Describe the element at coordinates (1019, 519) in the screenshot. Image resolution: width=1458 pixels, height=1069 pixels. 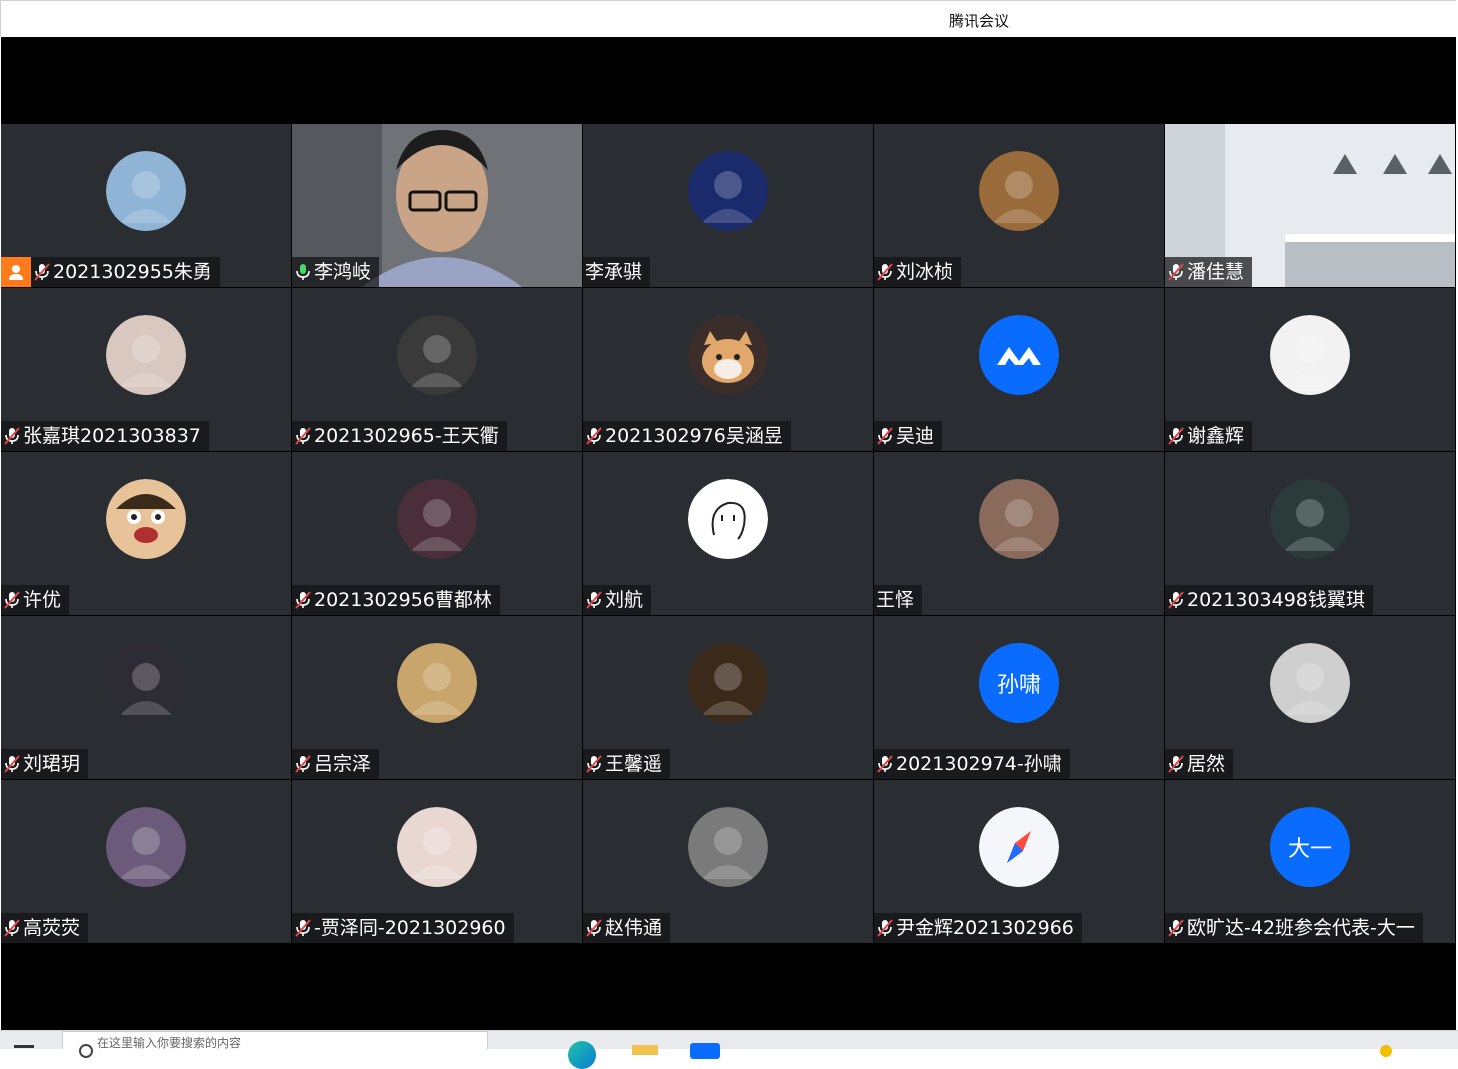
I see `mirror-selfie-avatar` at that location.